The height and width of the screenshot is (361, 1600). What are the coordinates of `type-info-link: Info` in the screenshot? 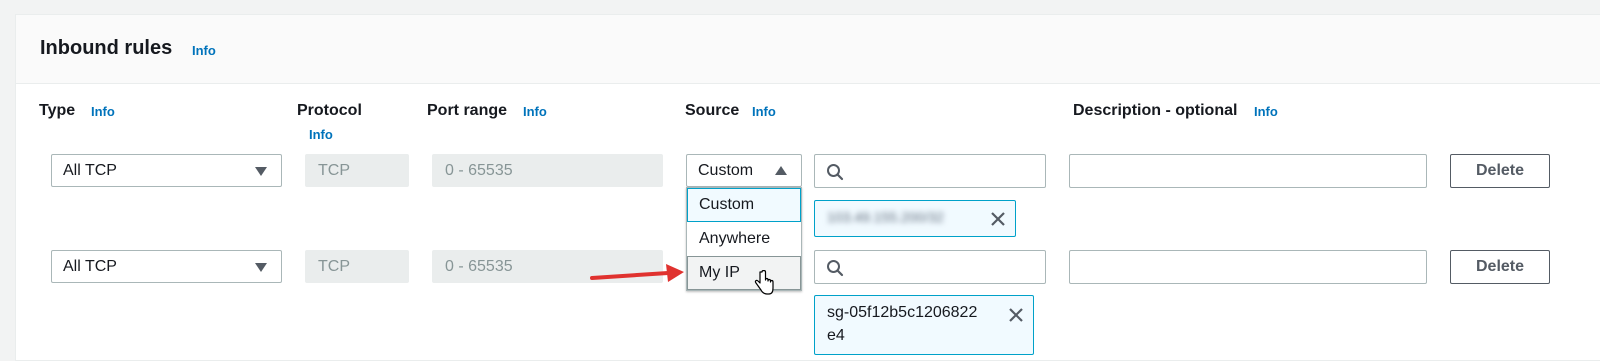 It's located at (103, 111).